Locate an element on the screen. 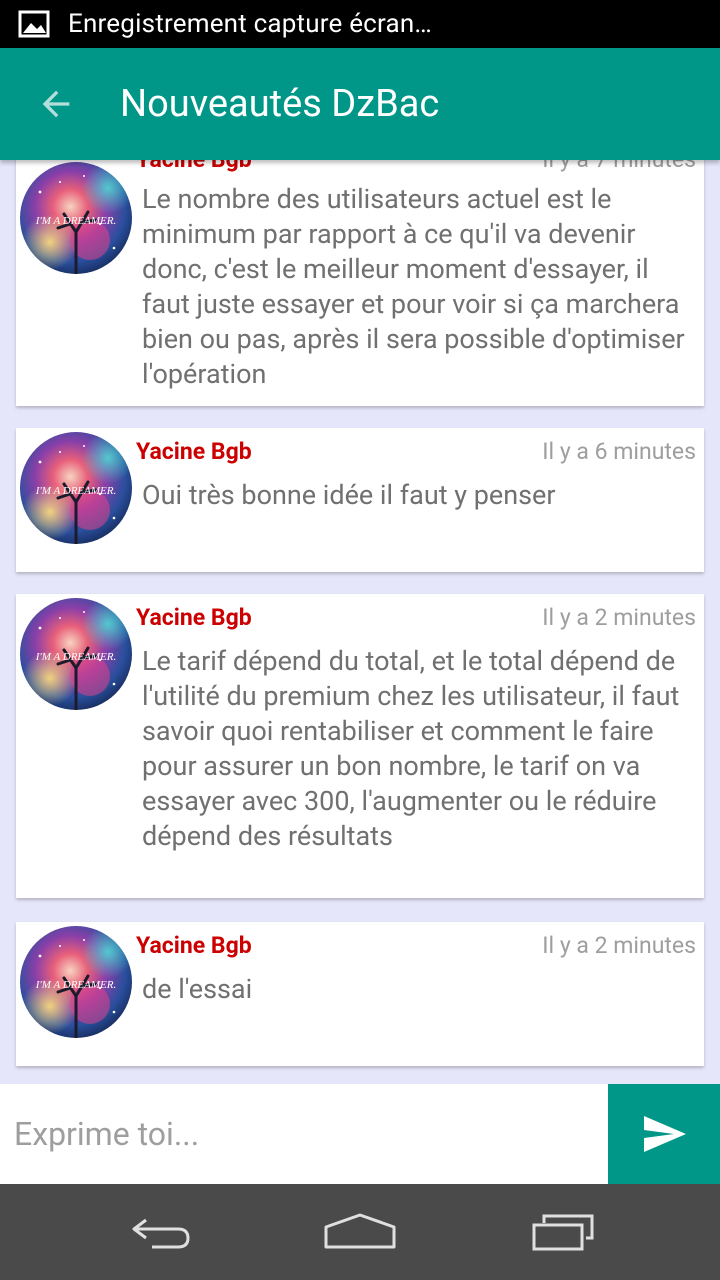 The width and height of the screenshot is (720, 1280). app-bar: Nouveautés DzBac is located at coordinates (360, 104).